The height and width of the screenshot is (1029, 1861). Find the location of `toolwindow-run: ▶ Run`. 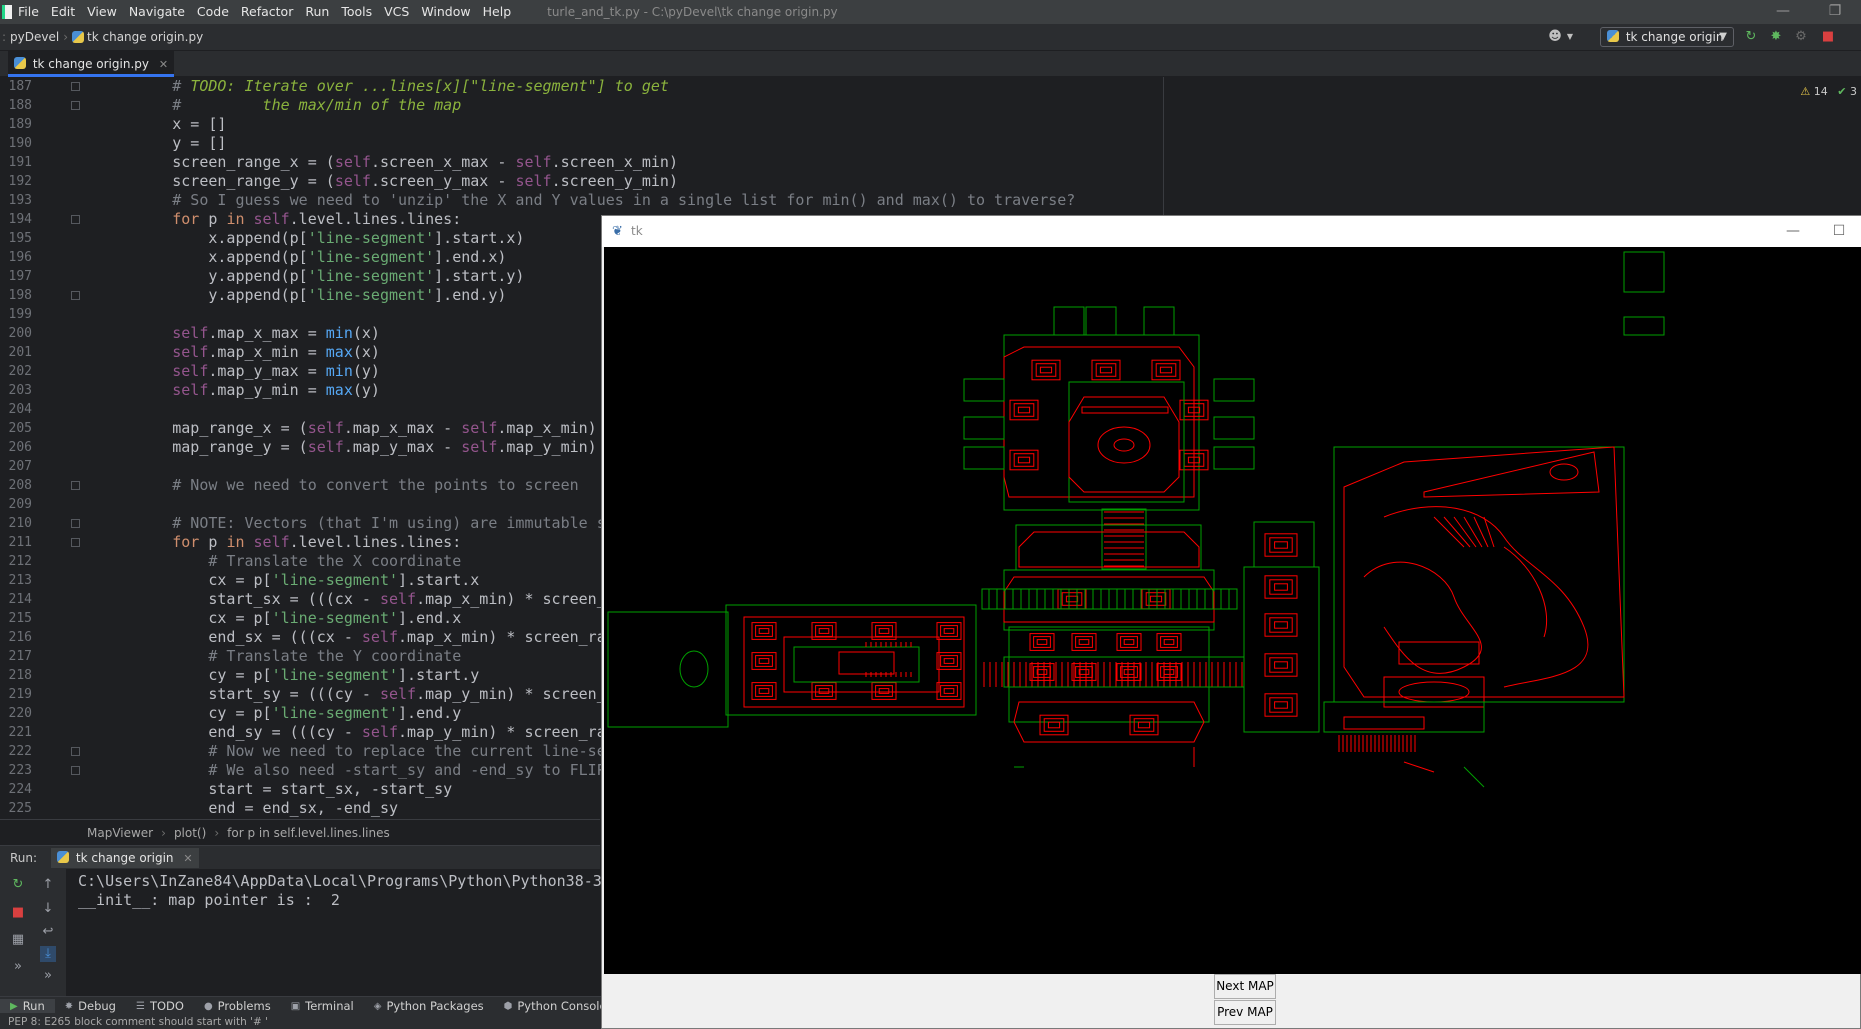

toolwindow-run: ▶ Run is located at coordinates (27, 1006).